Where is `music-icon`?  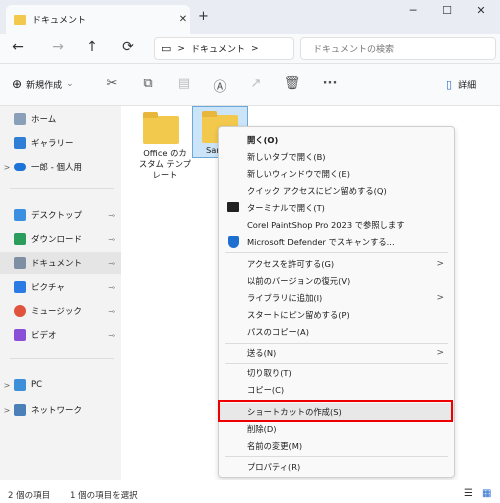 music-icon is located at coordinates (20, 311).